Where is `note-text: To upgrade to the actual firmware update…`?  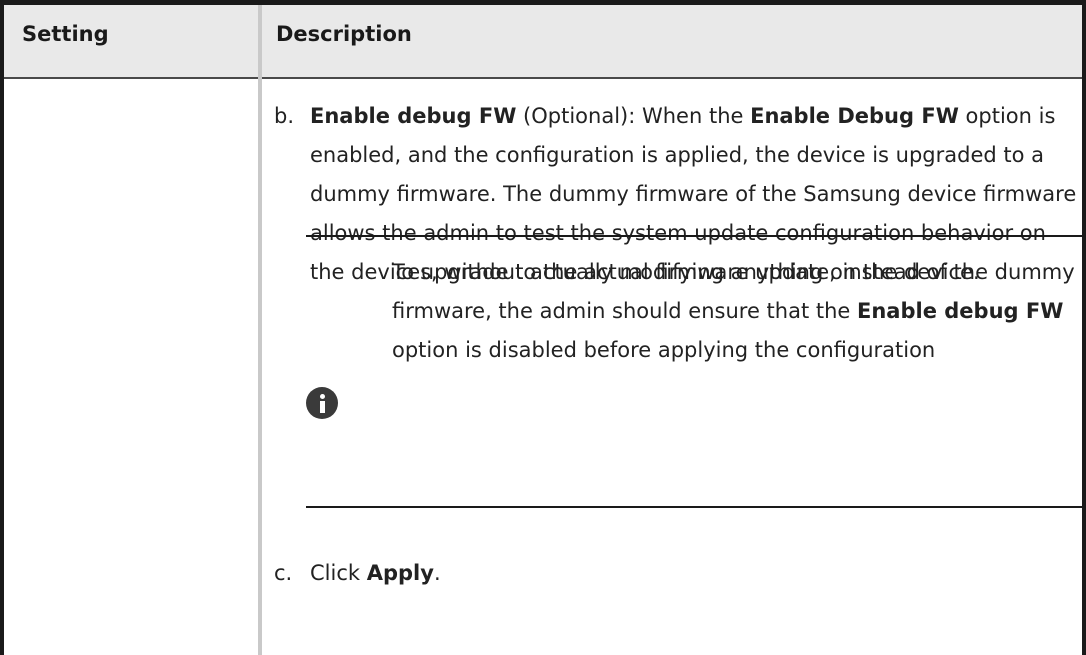
note-text: To upgrade to the actual firmware update… is located at coordinates (733, 311).